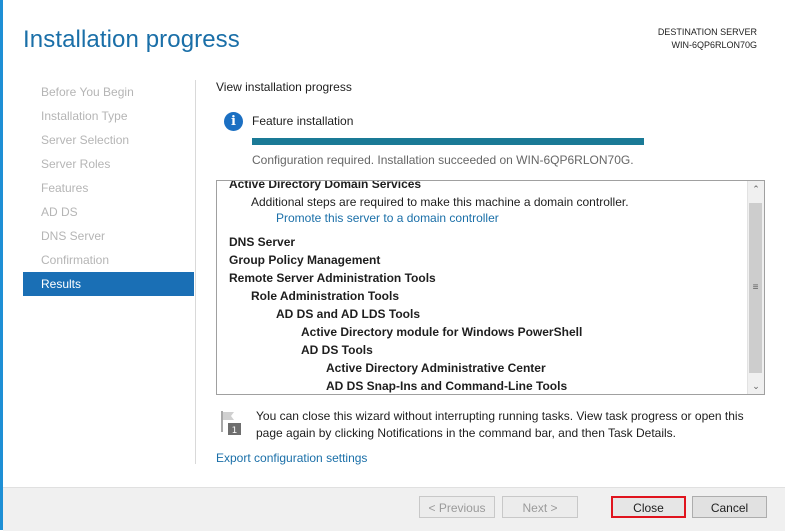 The height and width of the screenshot is (531, 785). What do you see at coordinates (457, 507) in the screenshot?
I see `previous-button: < Previous` at bounding box center [457, 507].